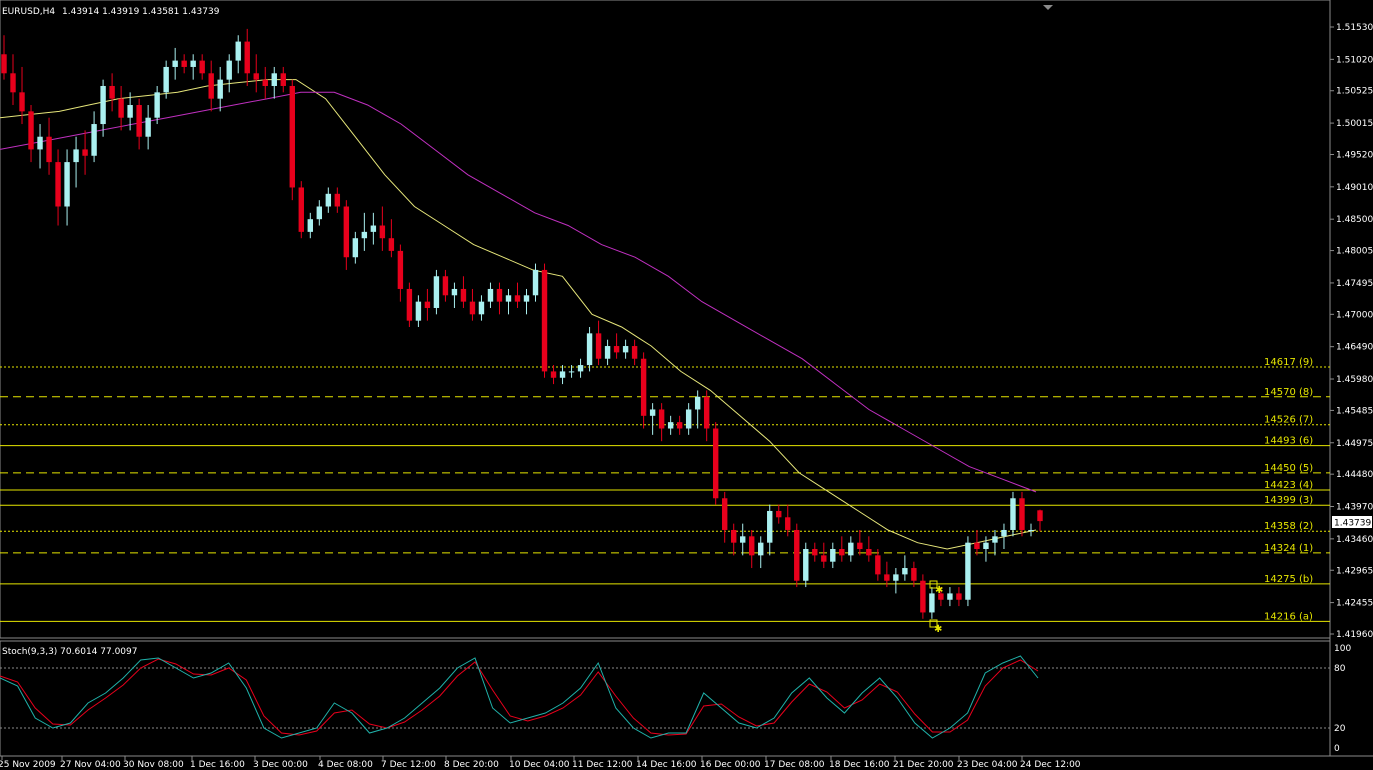 The height and width of the screenshot is (770, 1373). What do you see at coordinates (1354, 315) in the screenshot?
I see `price-tick-label: 1.47000` at bounding box center [1354, 315].